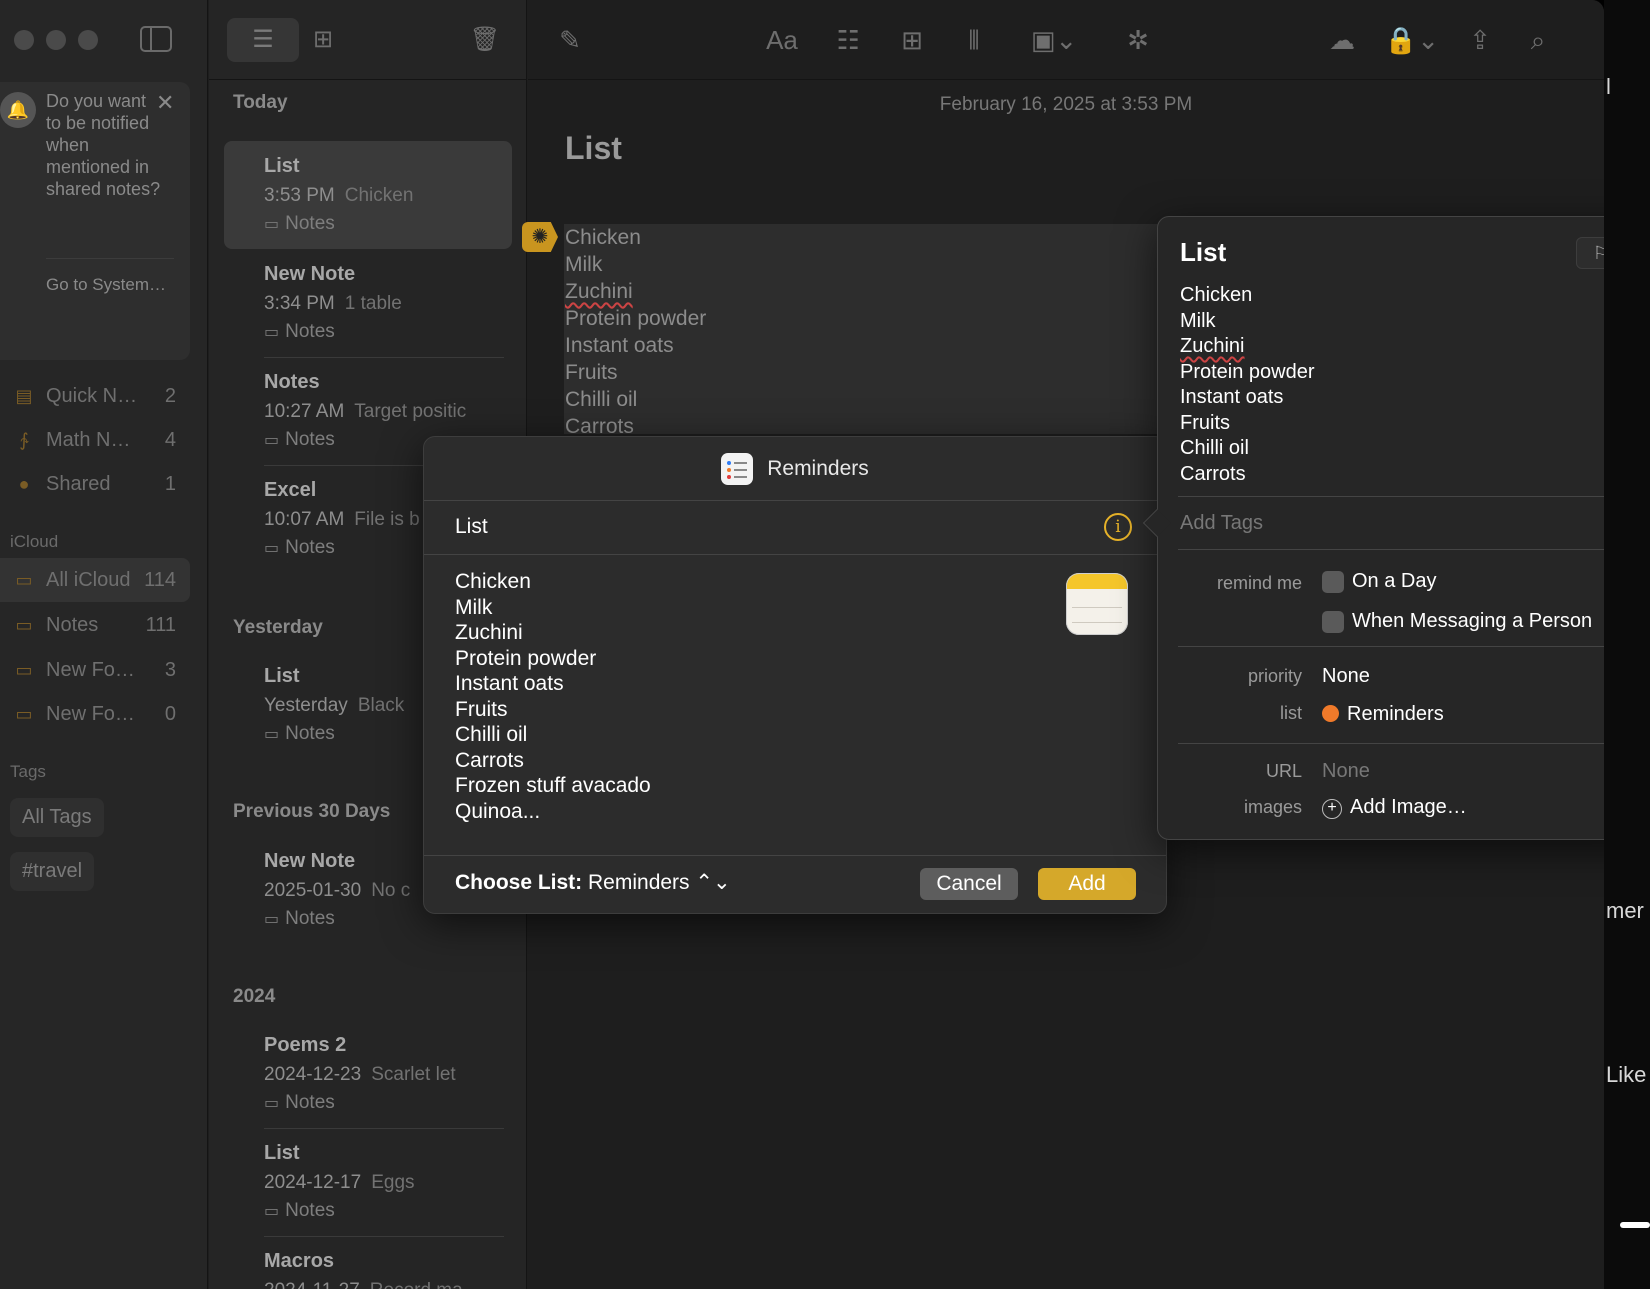 The height and width of the screenshot is (1289, 1650). Describe the element at coordinates (1480, 40) in the screenshot. I see `share-icon: ⇪` at that location.